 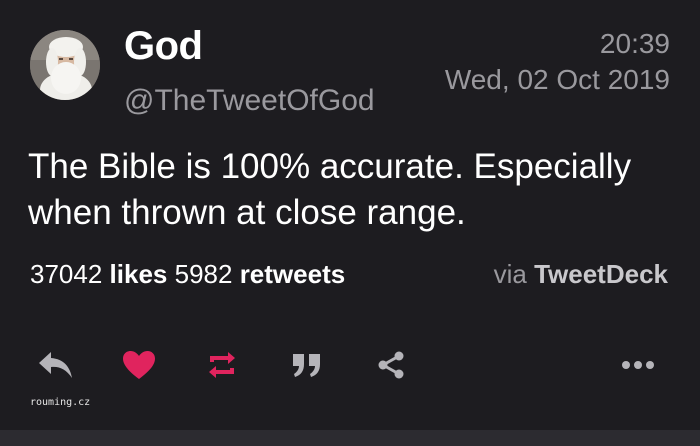 I want to click on retweets-label: retweets, so click(x=293, y=274).